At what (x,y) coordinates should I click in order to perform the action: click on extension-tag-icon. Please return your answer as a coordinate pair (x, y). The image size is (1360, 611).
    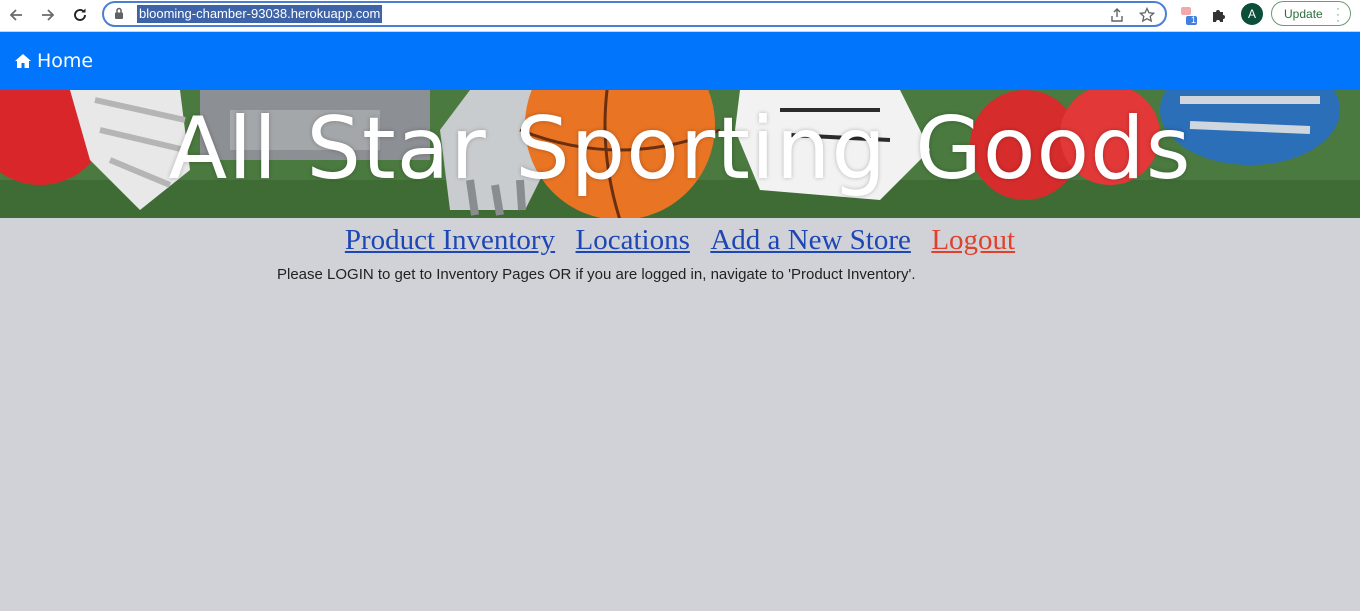
    Looking at the image, I should click on (1189, 16).